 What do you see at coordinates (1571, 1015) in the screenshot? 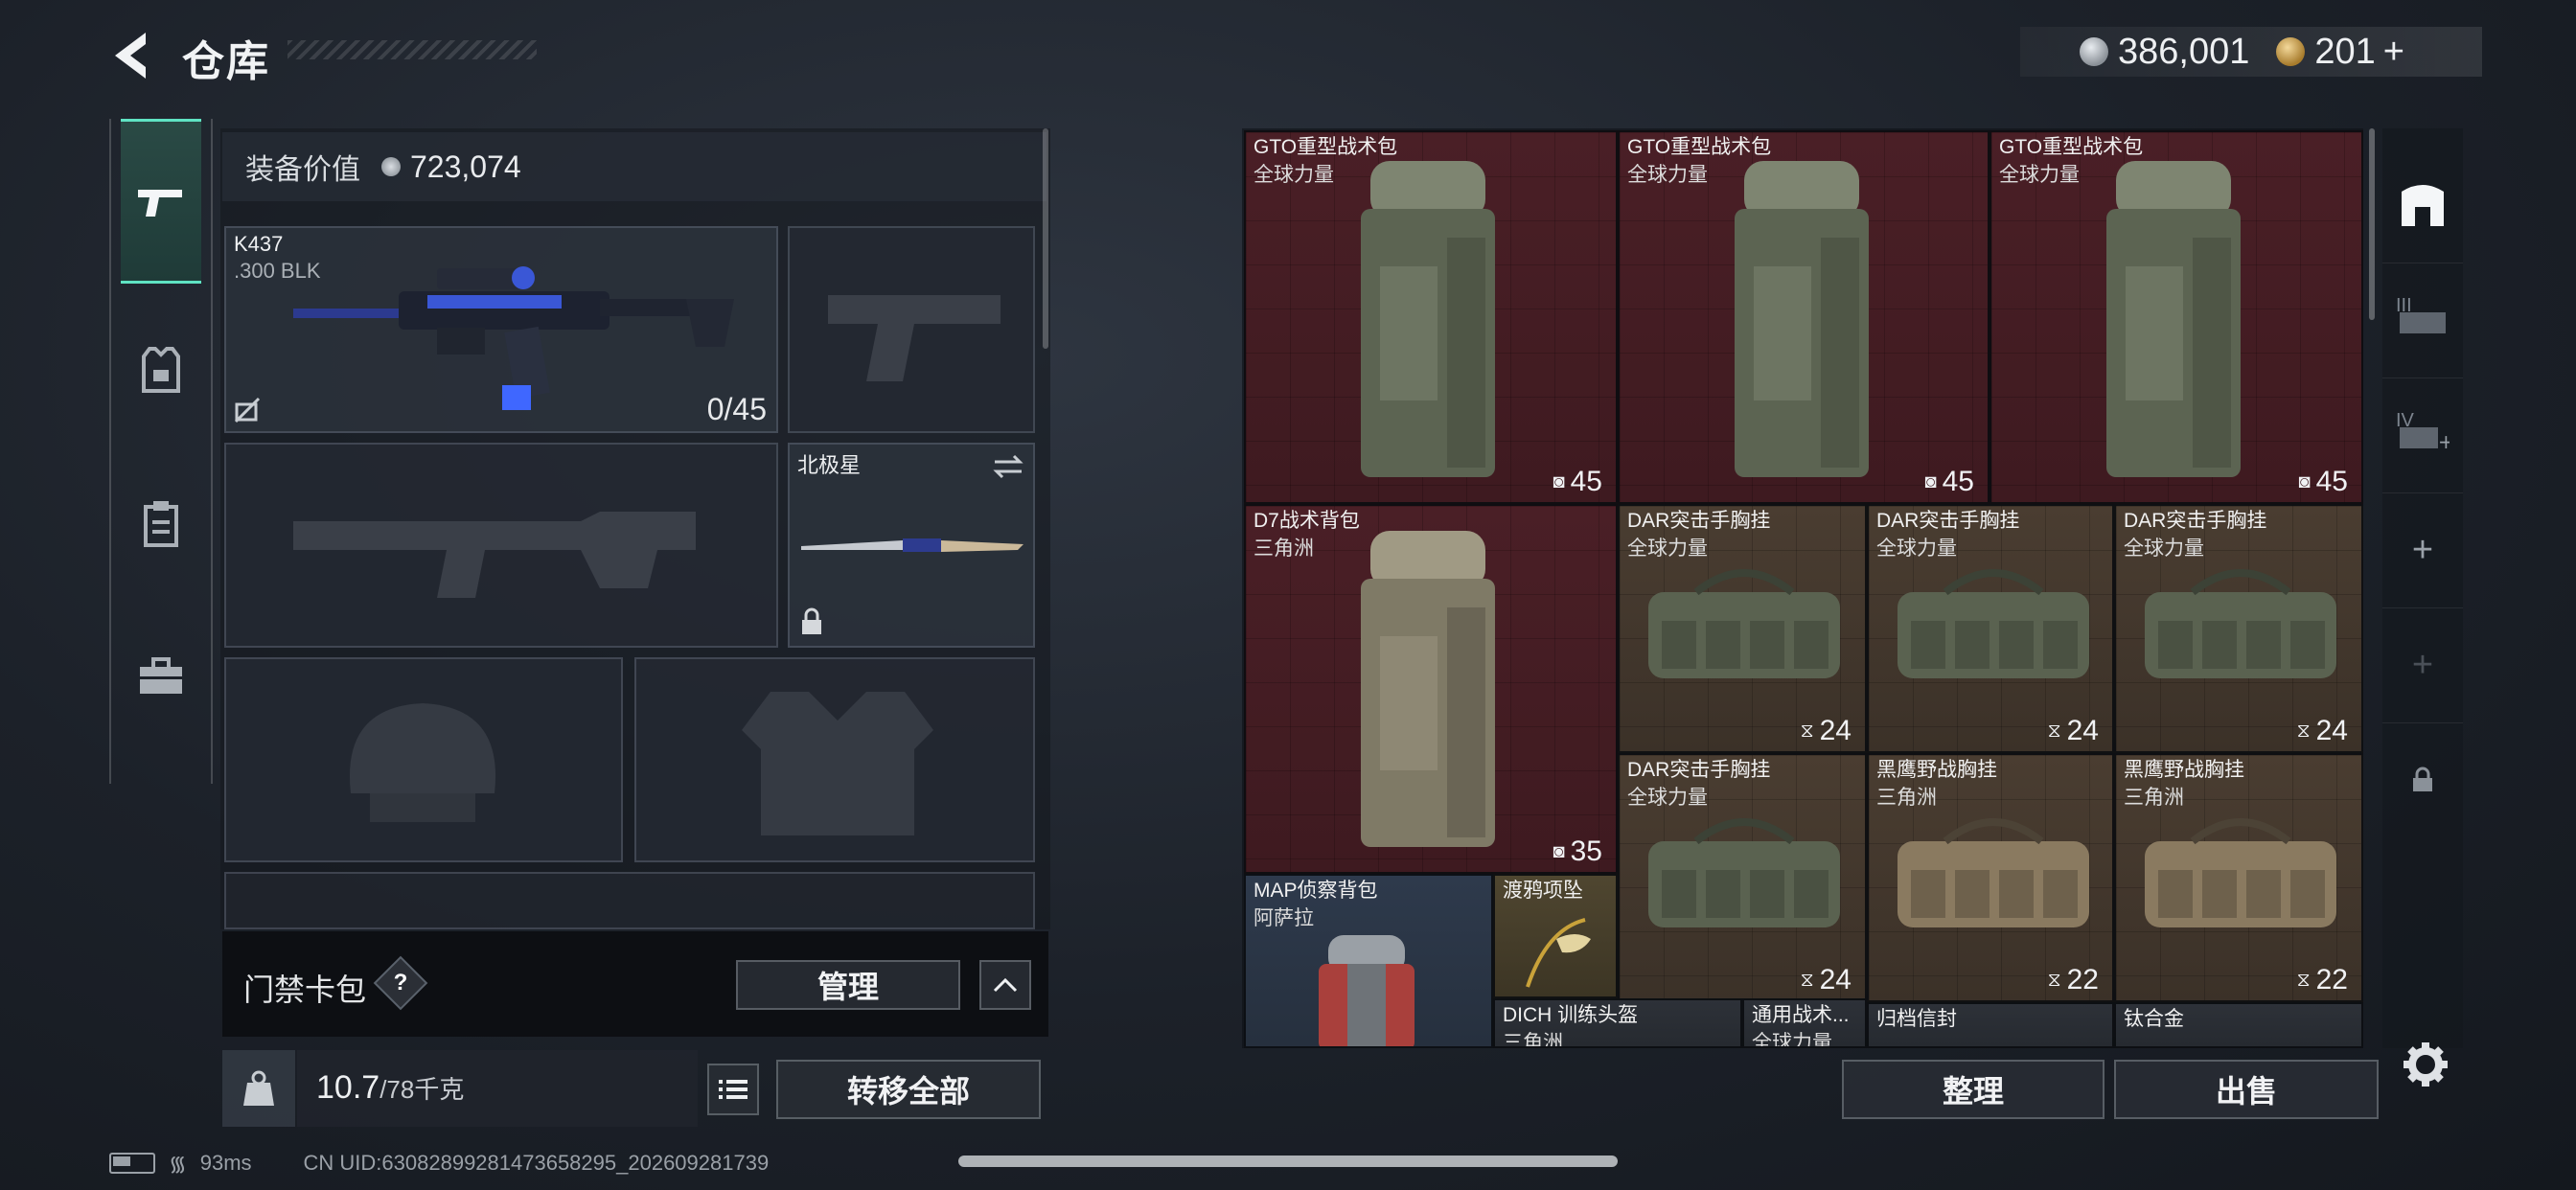
I see `item-name: DICH 训练头盔` at bounding box center [1571, 1015].